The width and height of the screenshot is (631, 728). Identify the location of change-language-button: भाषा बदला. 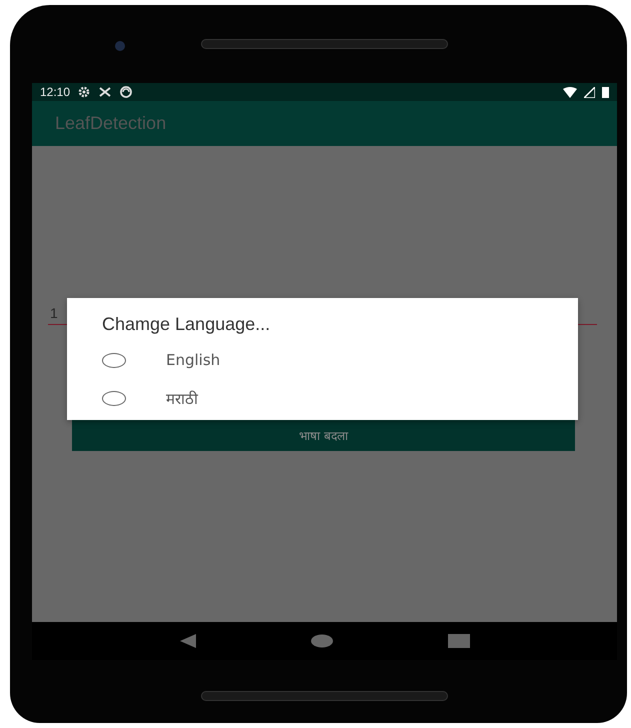
(323, 435).